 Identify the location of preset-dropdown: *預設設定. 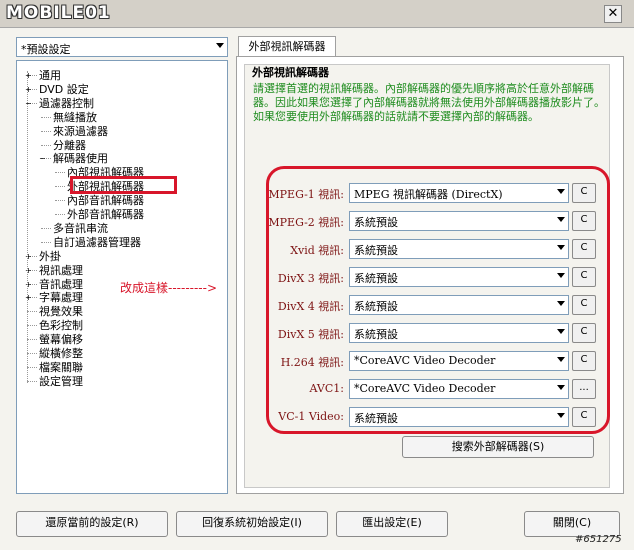
(122, 47).